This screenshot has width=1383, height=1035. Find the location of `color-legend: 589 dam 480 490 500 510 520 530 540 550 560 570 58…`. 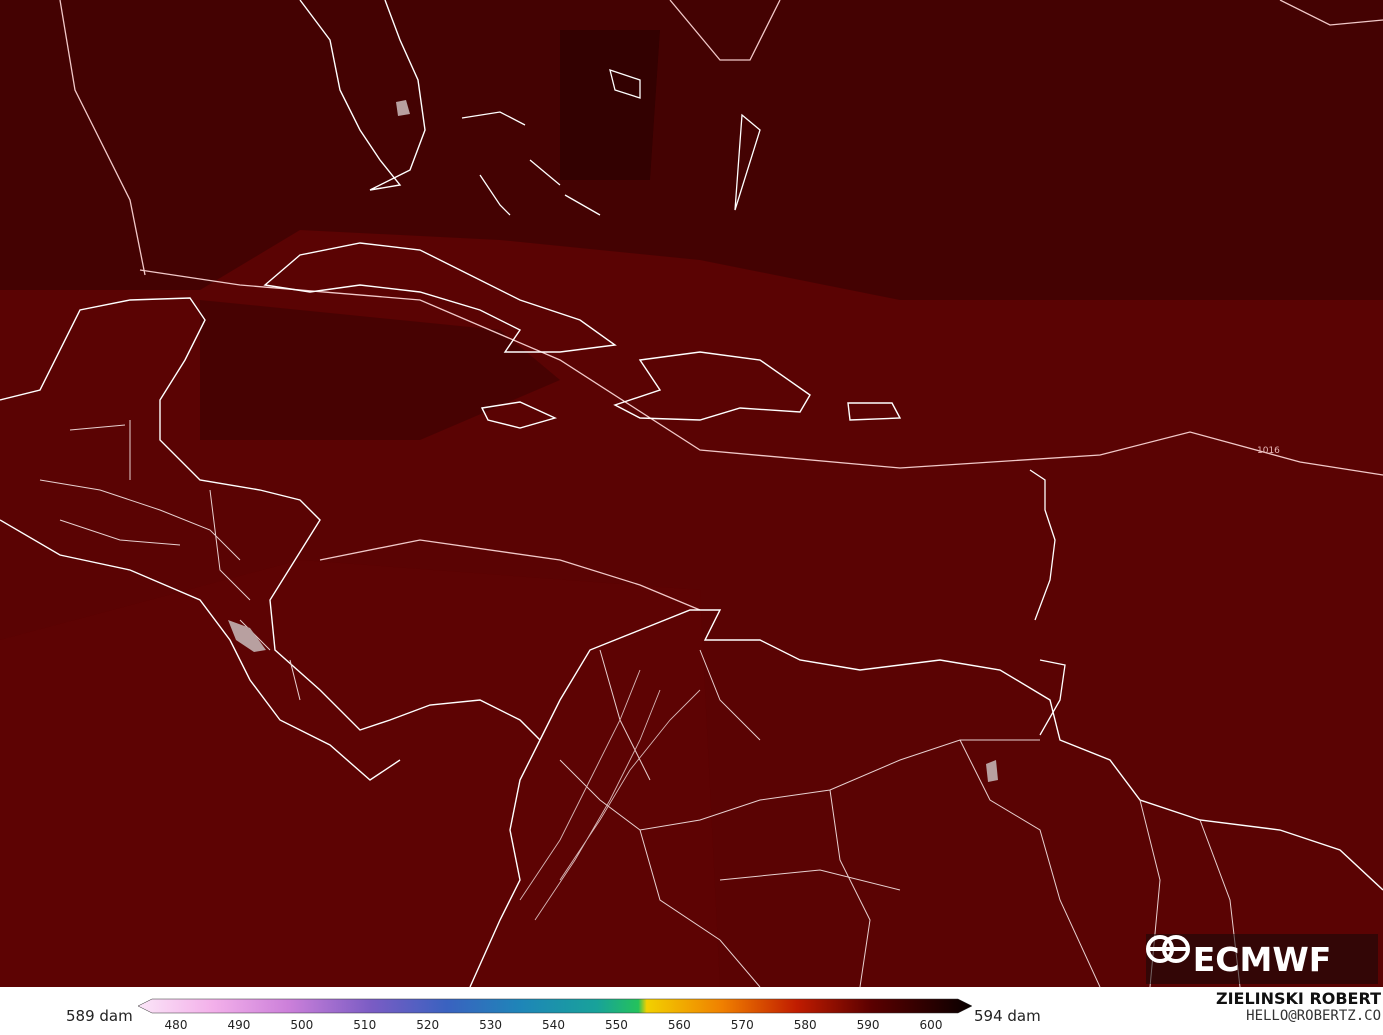

color-legend: 589 dam 480 490 500 510 520 530 540 550 560 570 58… is located at coordinates (691, 1011).